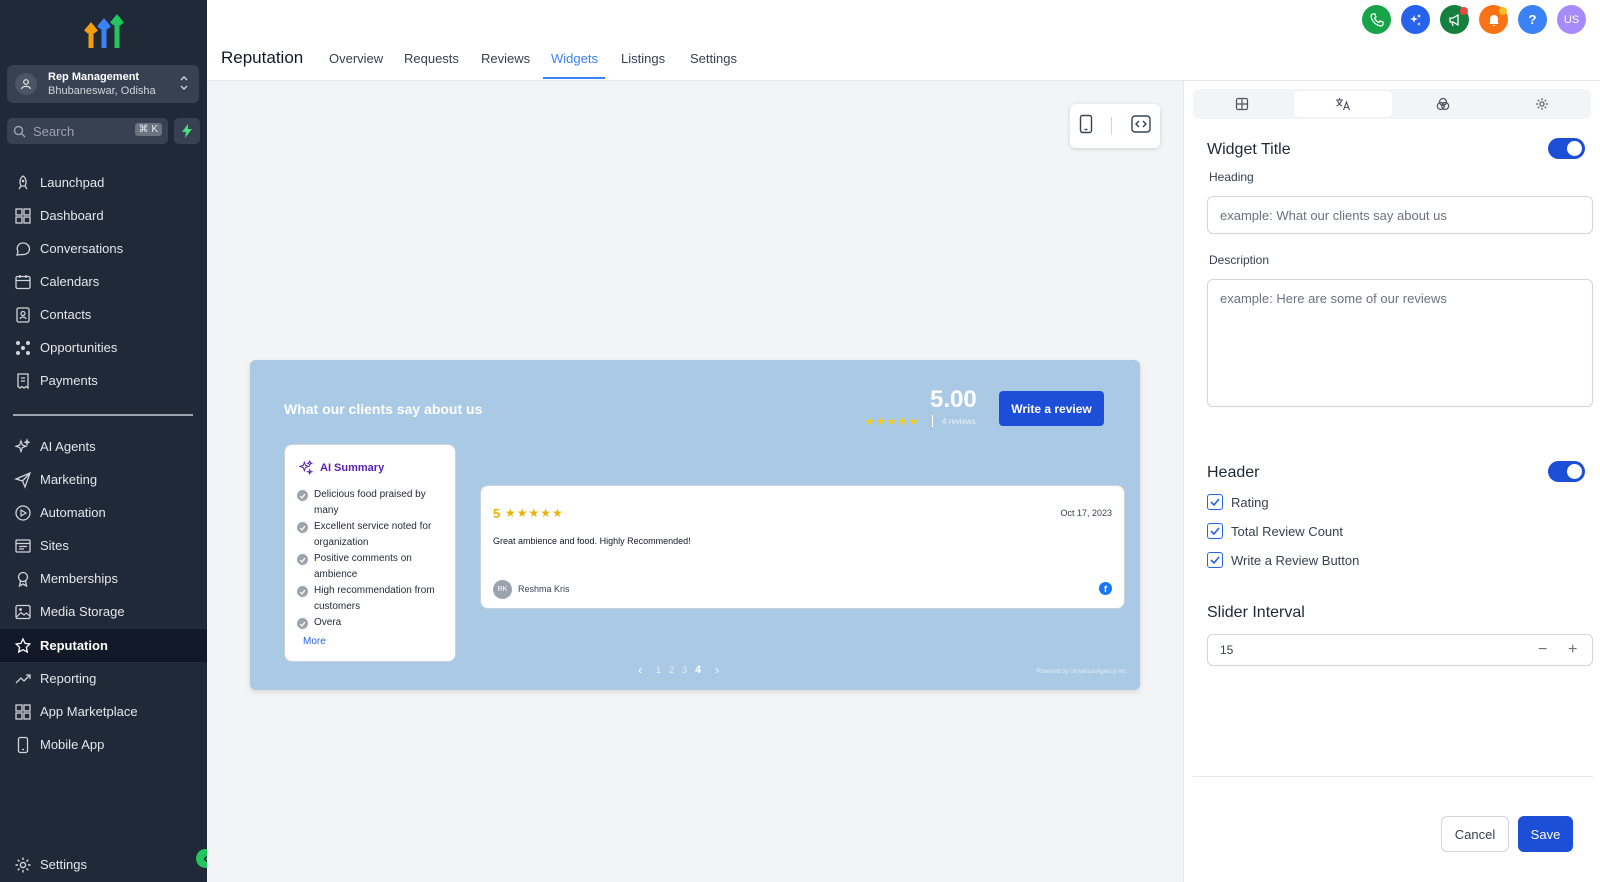 This screenshot has height=882, width=1600. I want to click on ai-assist-button, so click(1415, 19).